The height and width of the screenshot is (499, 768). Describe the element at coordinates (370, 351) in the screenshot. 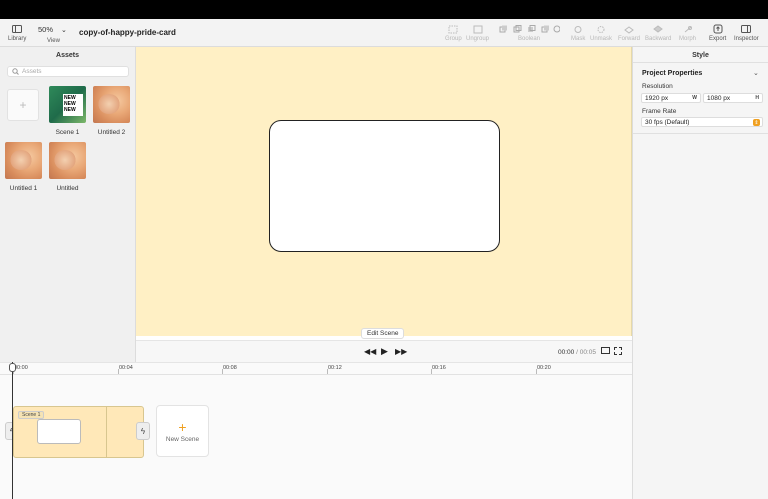

I see `rewind-button: ◀◀` at that location.